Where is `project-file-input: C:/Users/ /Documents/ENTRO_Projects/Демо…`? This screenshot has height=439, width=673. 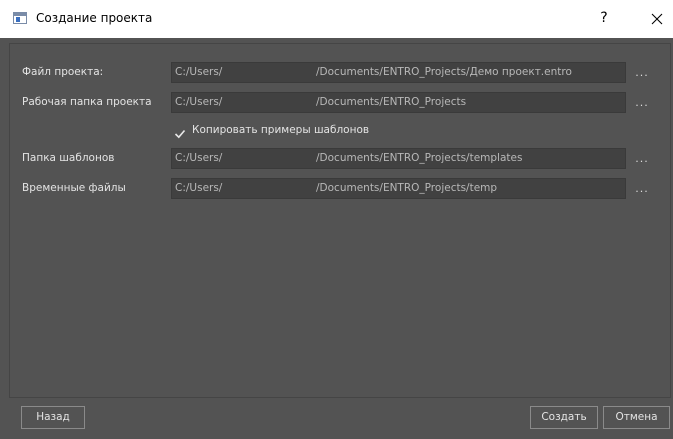 project-file-input: C:/Users/ /Documents/ENTRO_Projects/Демо… is located at coordinates (398, 72).